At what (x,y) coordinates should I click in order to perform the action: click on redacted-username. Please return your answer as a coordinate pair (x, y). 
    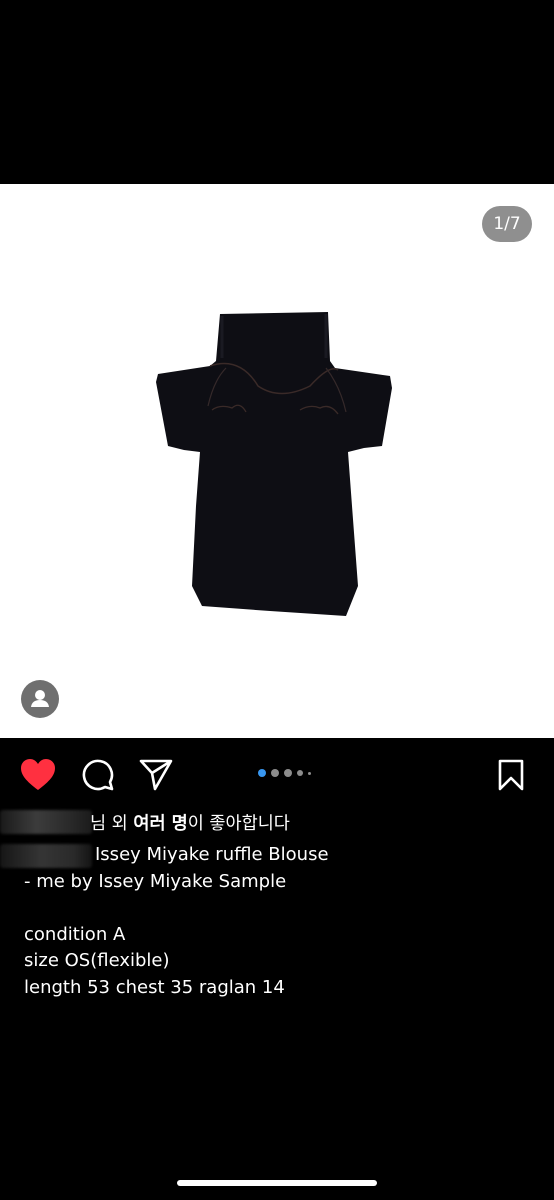
    Looking at the image, I should click on (46, 822).